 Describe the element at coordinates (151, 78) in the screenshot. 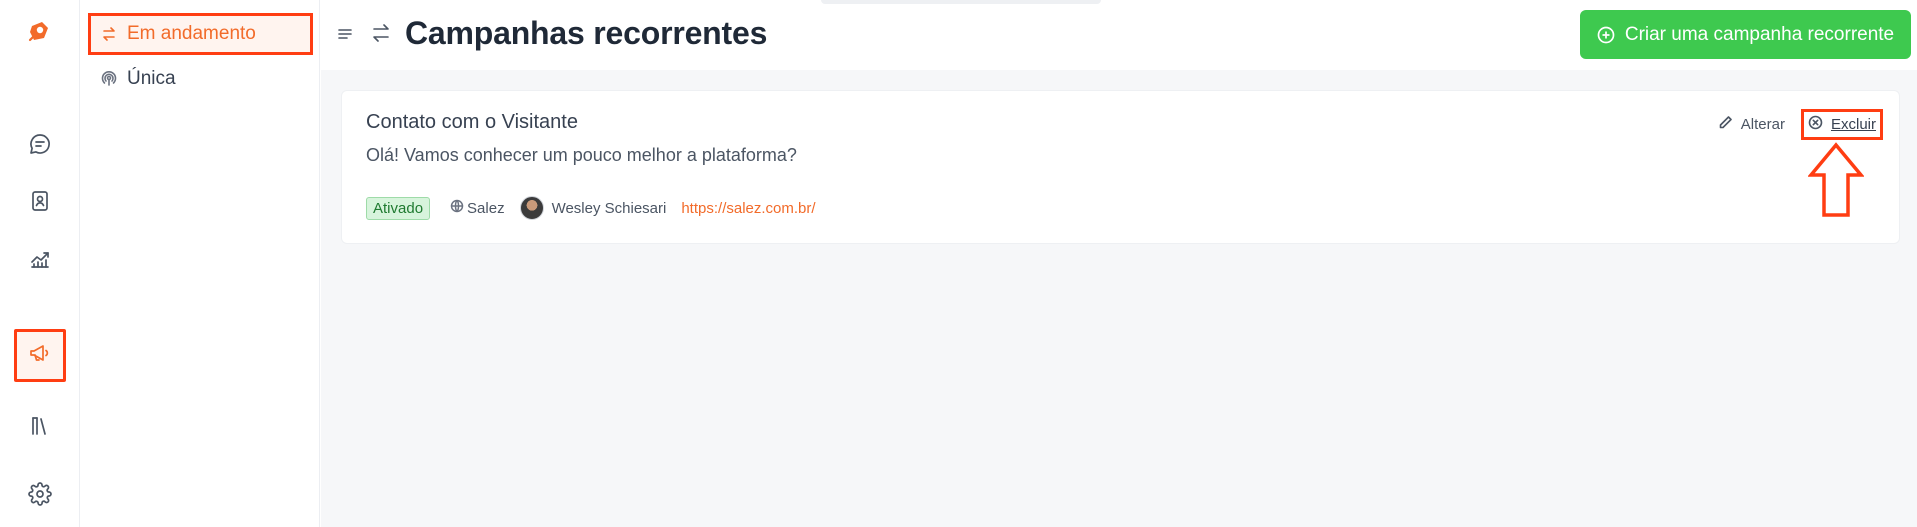

I see `subnav-item-label: Única` at that location.